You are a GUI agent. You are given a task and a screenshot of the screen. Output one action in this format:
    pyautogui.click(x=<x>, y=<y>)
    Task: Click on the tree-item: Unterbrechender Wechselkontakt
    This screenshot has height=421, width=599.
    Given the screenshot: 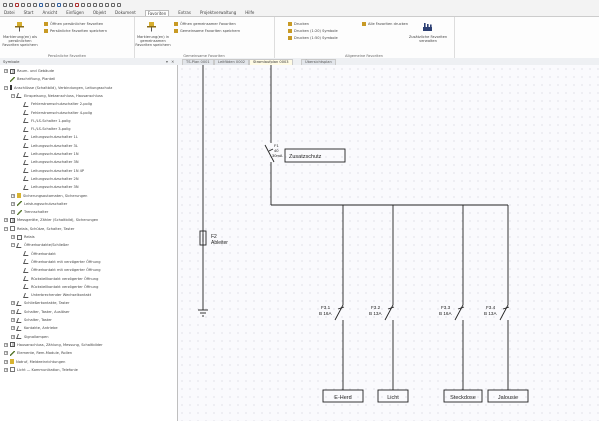 What is the action you would take?
    pyautogui.click(x=54, y=295)
    